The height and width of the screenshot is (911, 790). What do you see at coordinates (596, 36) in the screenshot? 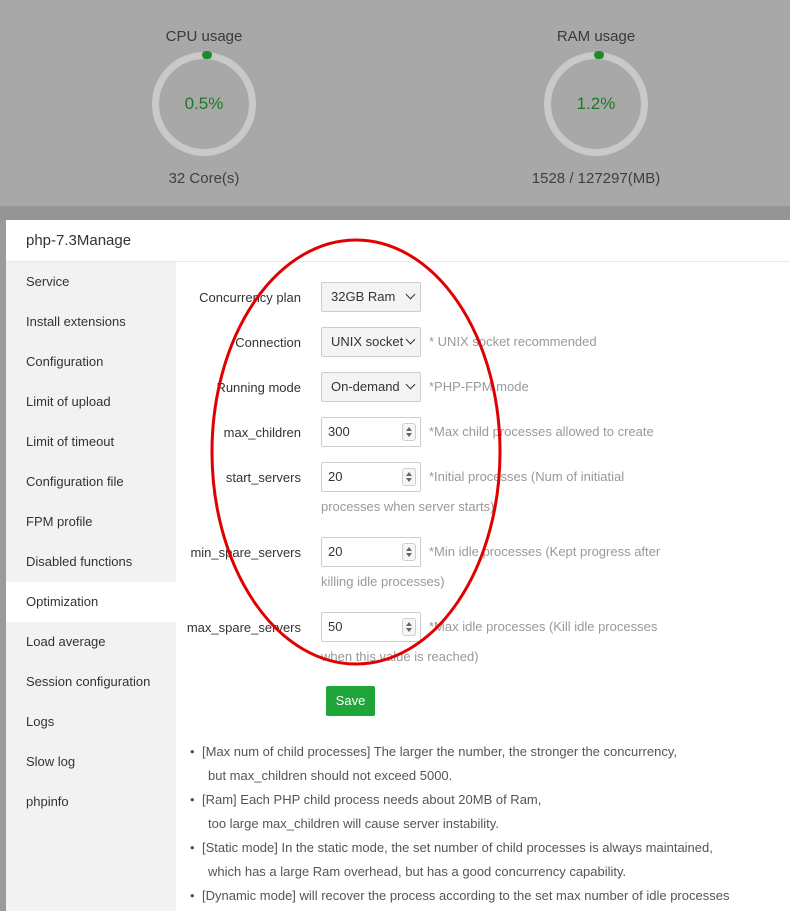
I see `ram-gauge-title: RAM usage` at bounding box center [596, 36].